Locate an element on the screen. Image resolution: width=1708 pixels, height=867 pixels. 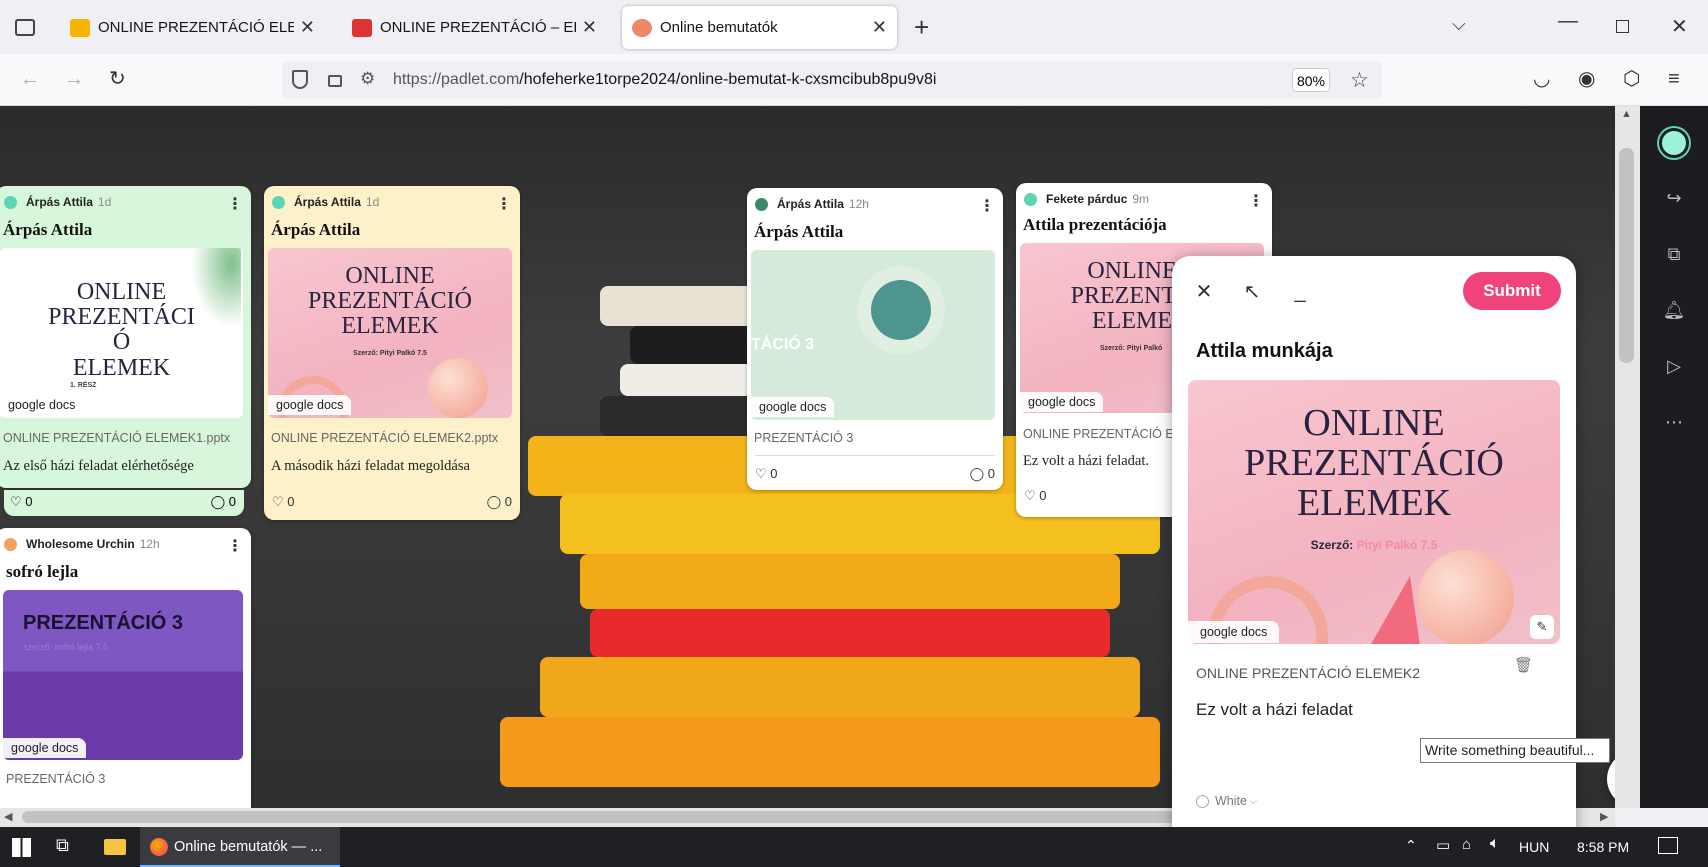
slideshow-play-icon: ▷ is located at coordinates (1674, 366).